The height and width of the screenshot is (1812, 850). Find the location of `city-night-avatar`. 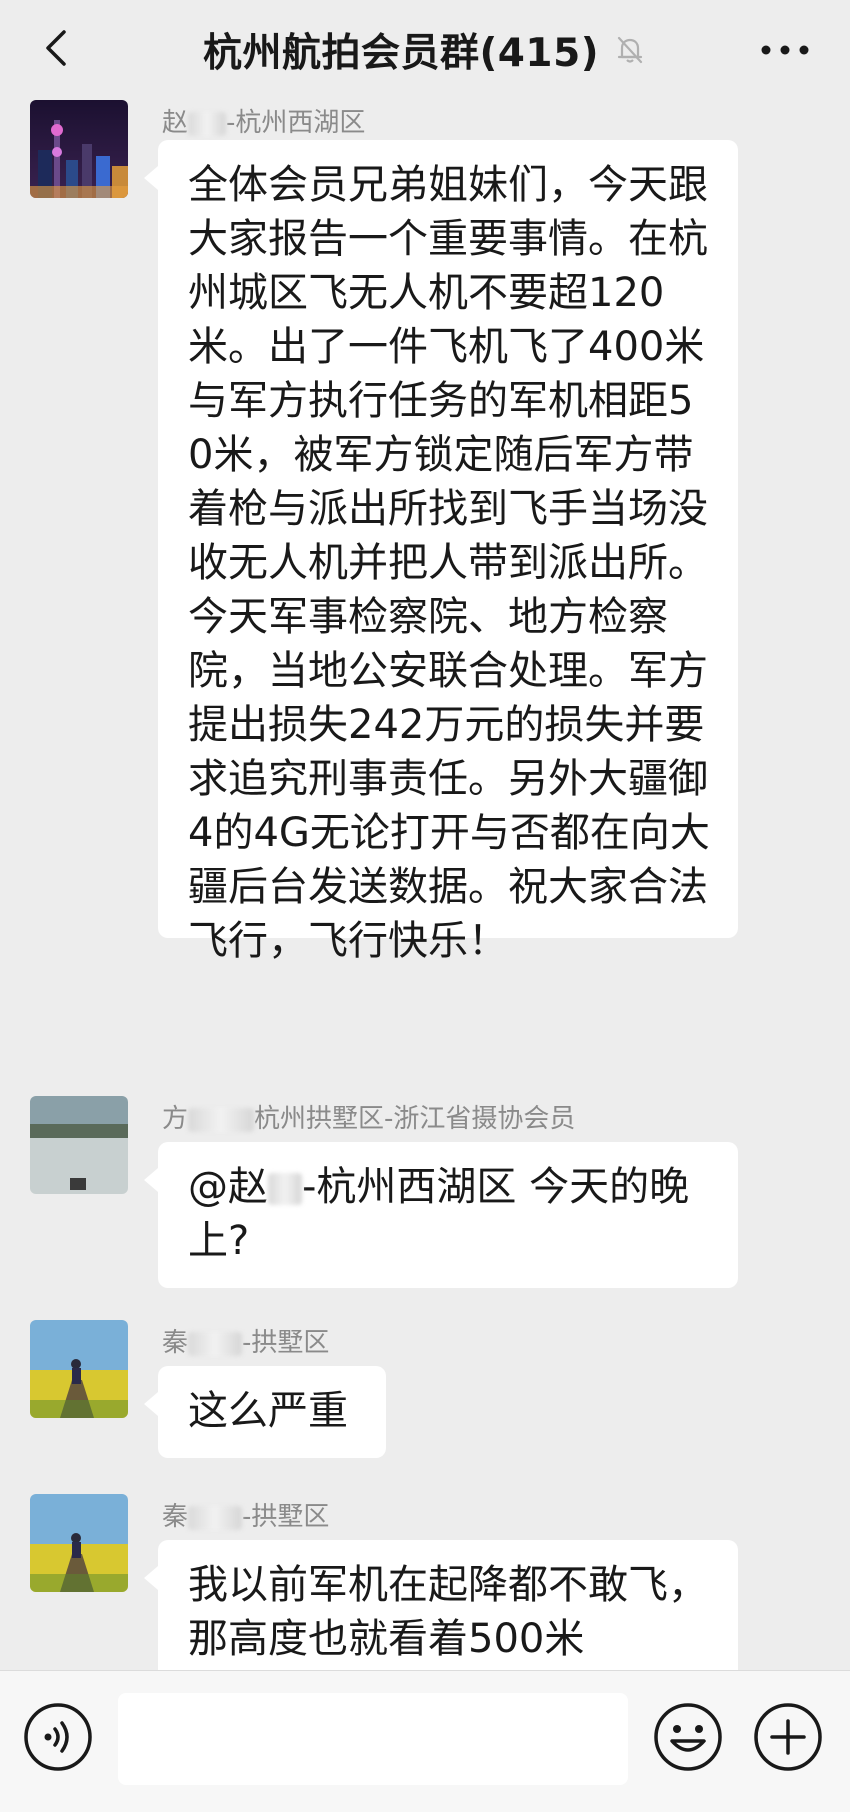

city-night-avatar is located at coordinates (79, 149).